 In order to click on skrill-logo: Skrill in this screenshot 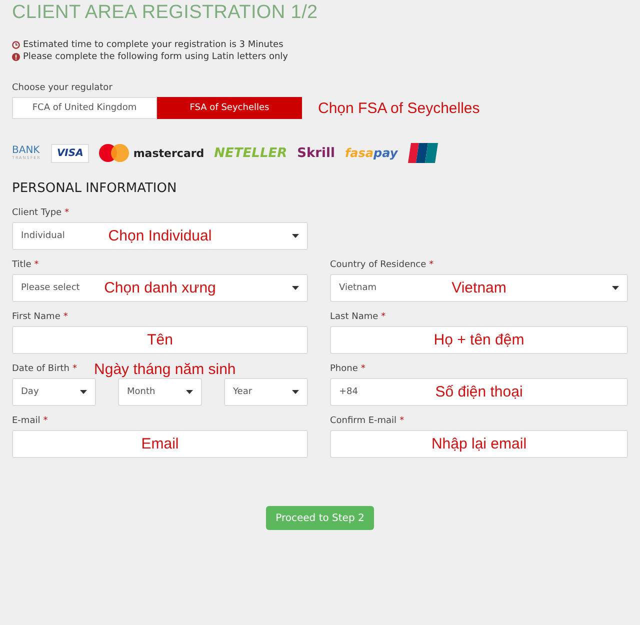, I will do `click(316, 153)`.